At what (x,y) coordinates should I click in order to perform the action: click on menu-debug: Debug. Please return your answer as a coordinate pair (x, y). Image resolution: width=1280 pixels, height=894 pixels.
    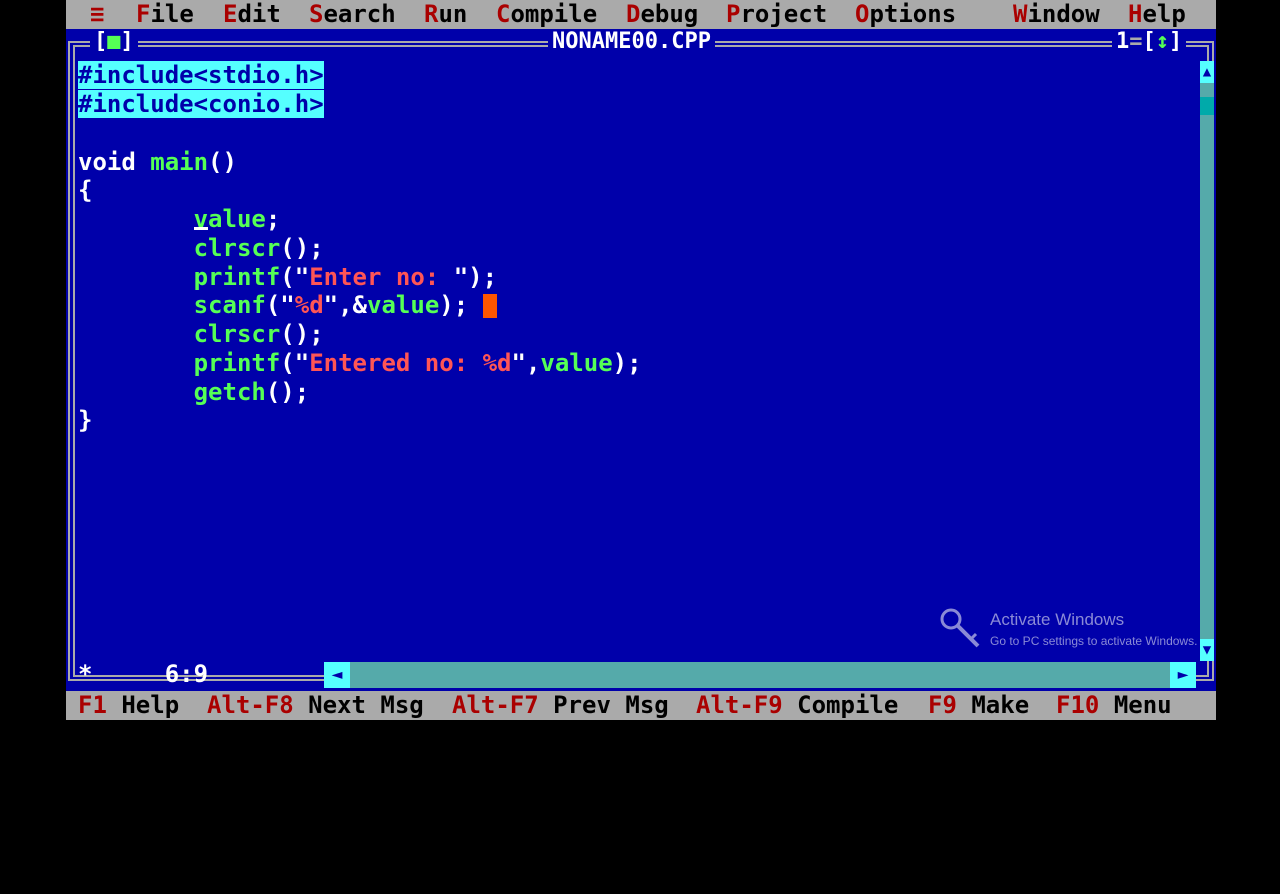
    Looking at the image, I should click on (662, 14).